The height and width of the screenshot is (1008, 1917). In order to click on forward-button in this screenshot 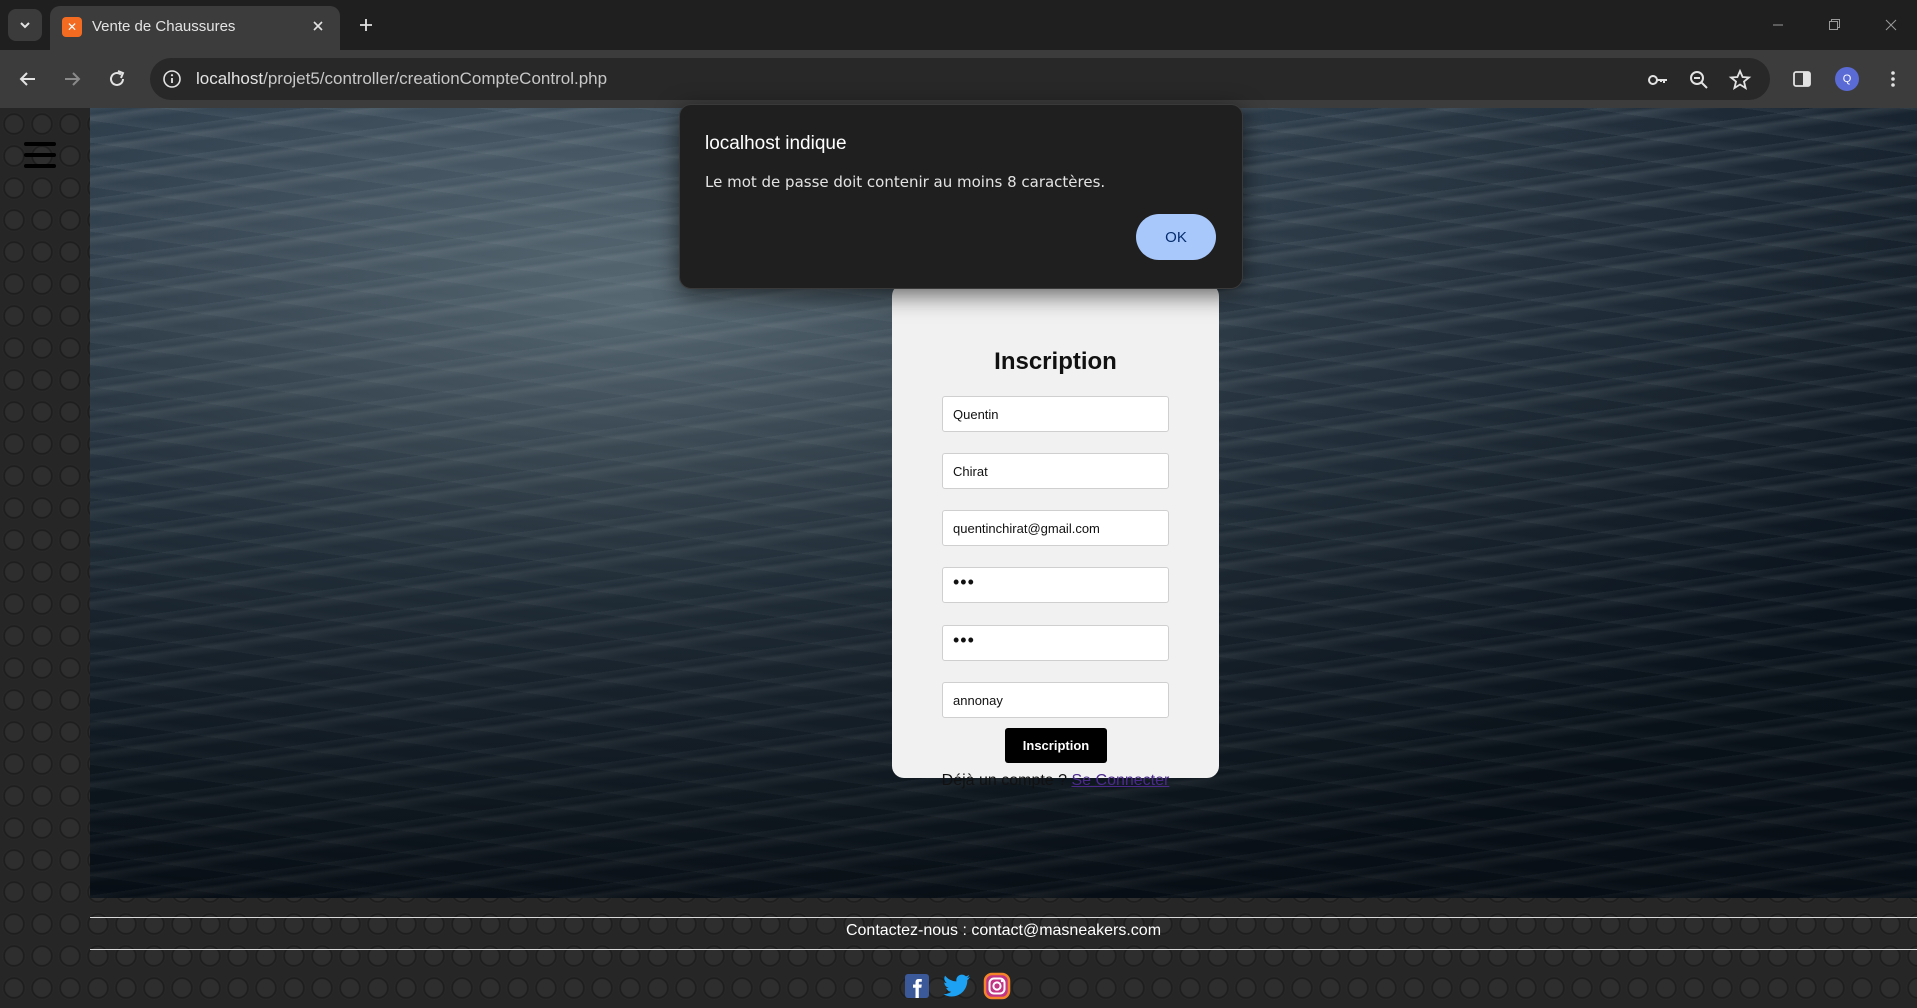, I will do `click(72, 79)`.